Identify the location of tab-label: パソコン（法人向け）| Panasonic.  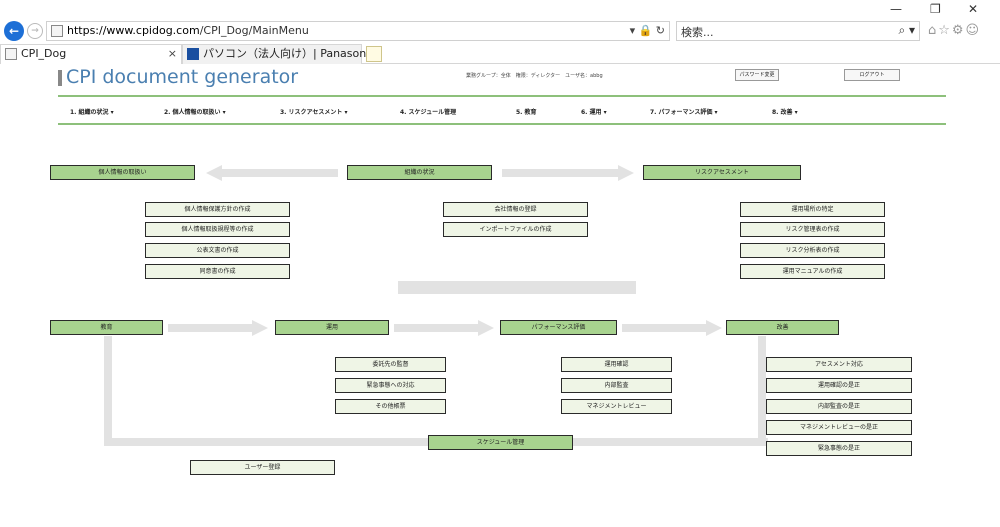
(289, 53).